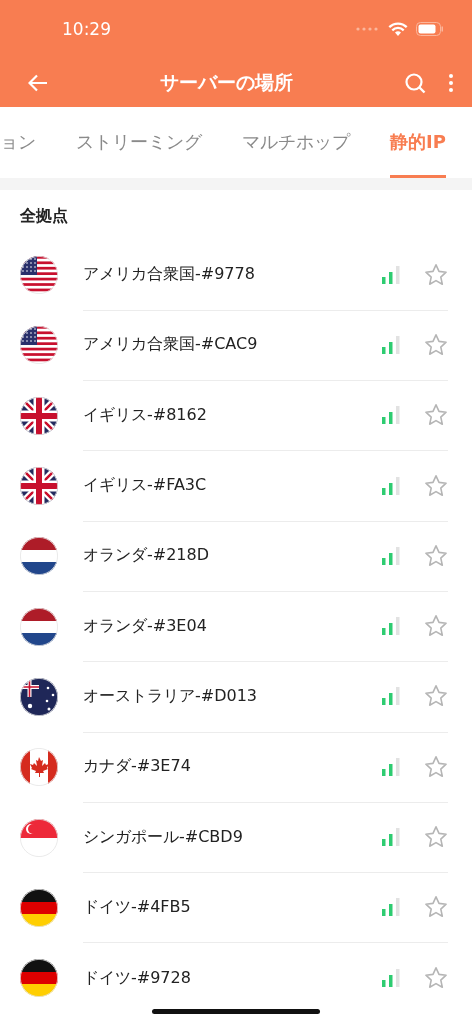  I want to click on server-name: イギリス-#FA3C, so click(232, 486).